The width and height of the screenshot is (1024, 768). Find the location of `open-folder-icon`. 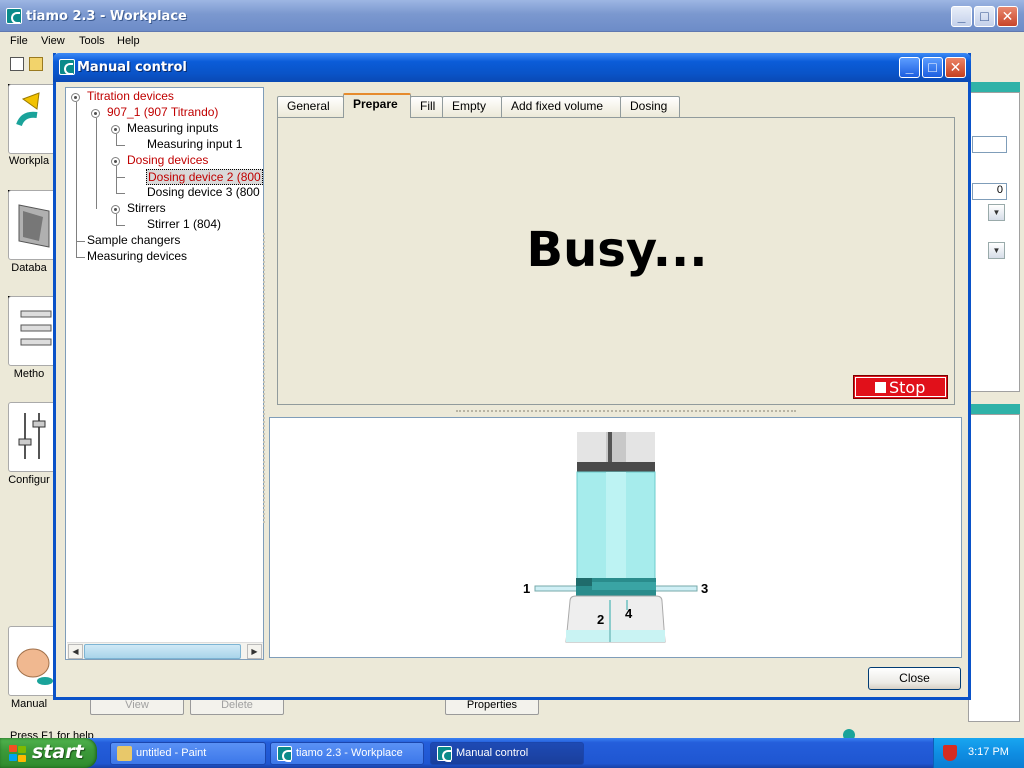

open-folder-icon is located at coordinates (36, 64).